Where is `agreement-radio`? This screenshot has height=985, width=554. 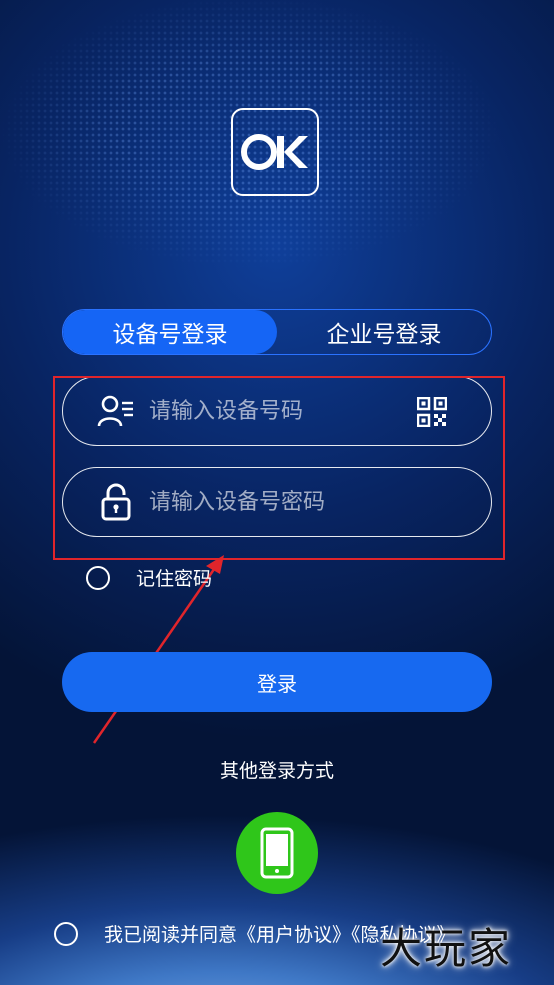
agreement-radio is located at coordinates (66, 933).